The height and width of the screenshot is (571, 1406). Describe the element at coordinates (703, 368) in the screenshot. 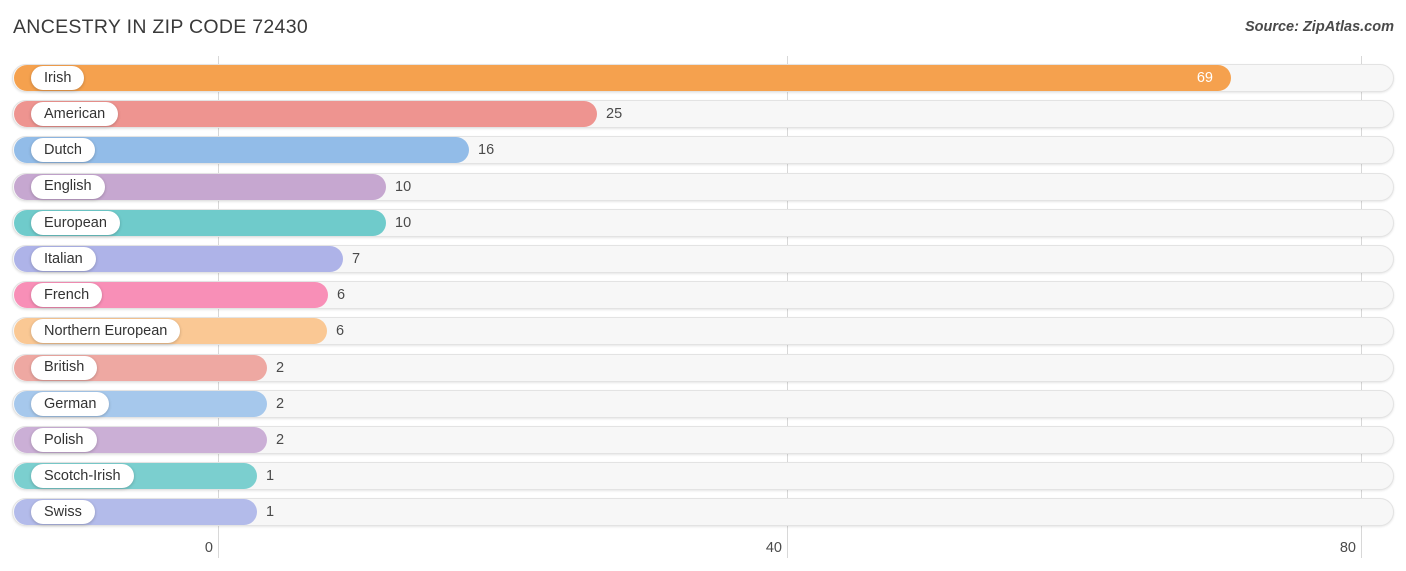

I see `bar-row: British 2` at that location.